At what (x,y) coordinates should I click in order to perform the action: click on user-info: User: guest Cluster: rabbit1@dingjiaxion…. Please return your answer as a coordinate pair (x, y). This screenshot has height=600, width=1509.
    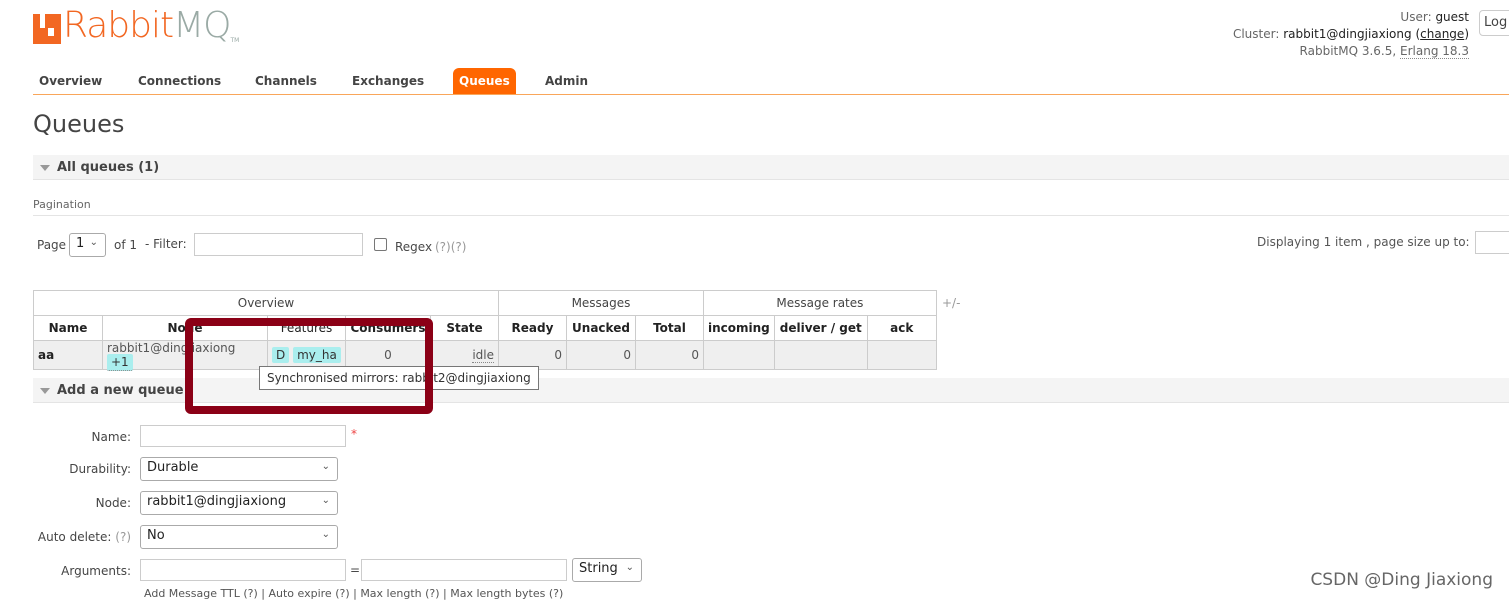
    Looking at the image, I should click on (1350, 34).